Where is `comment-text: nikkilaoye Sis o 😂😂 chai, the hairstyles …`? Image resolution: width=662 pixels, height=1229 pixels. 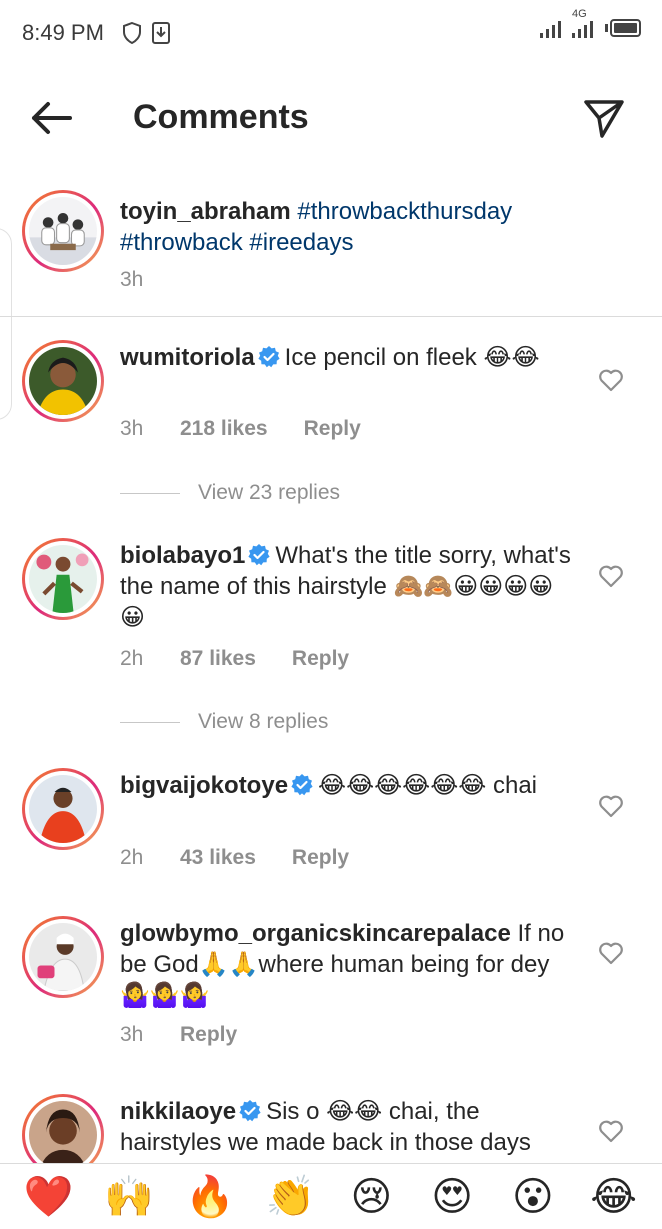 comment-text: nikkilaoye Sis o 😂😂 chai, the hairstyles … is located at coordinates (349, 1127).